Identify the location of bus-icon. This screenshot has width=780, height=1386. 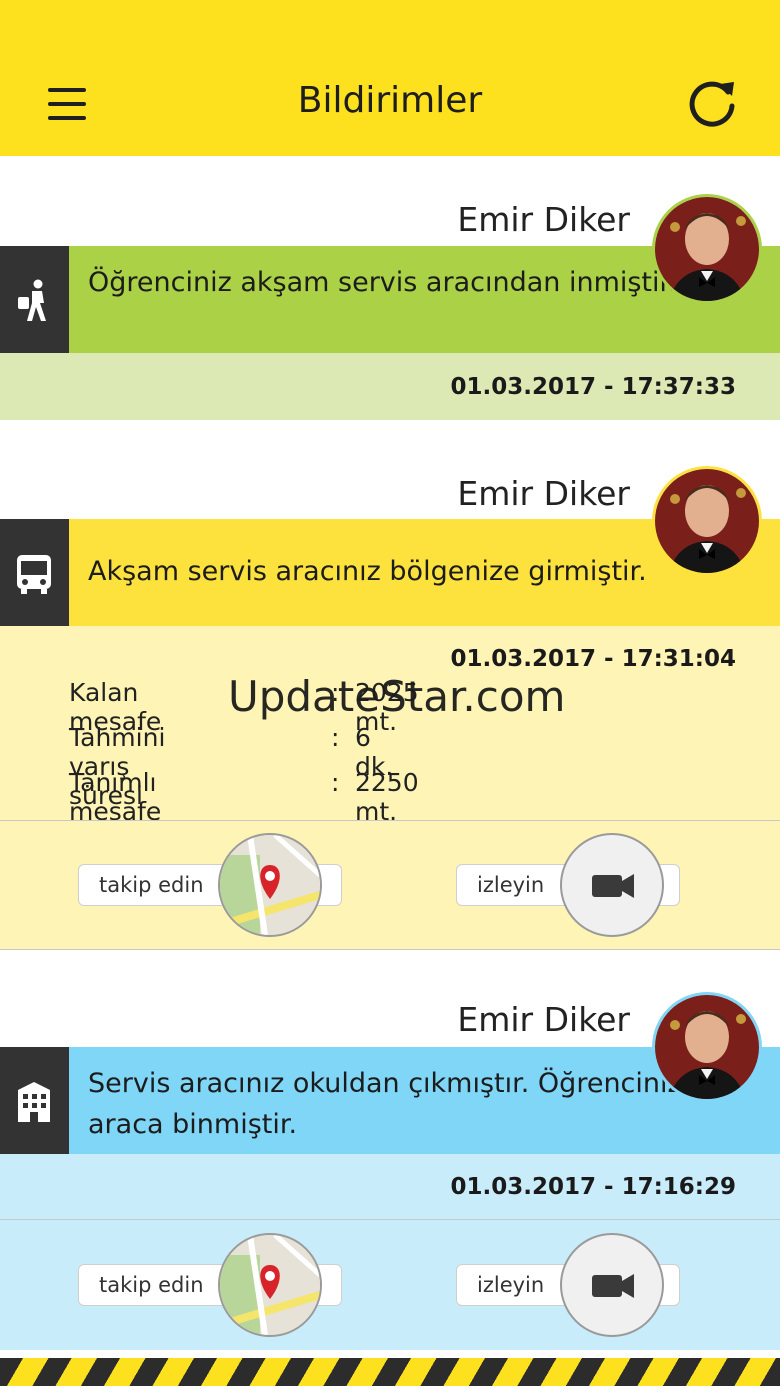
(34, 574).